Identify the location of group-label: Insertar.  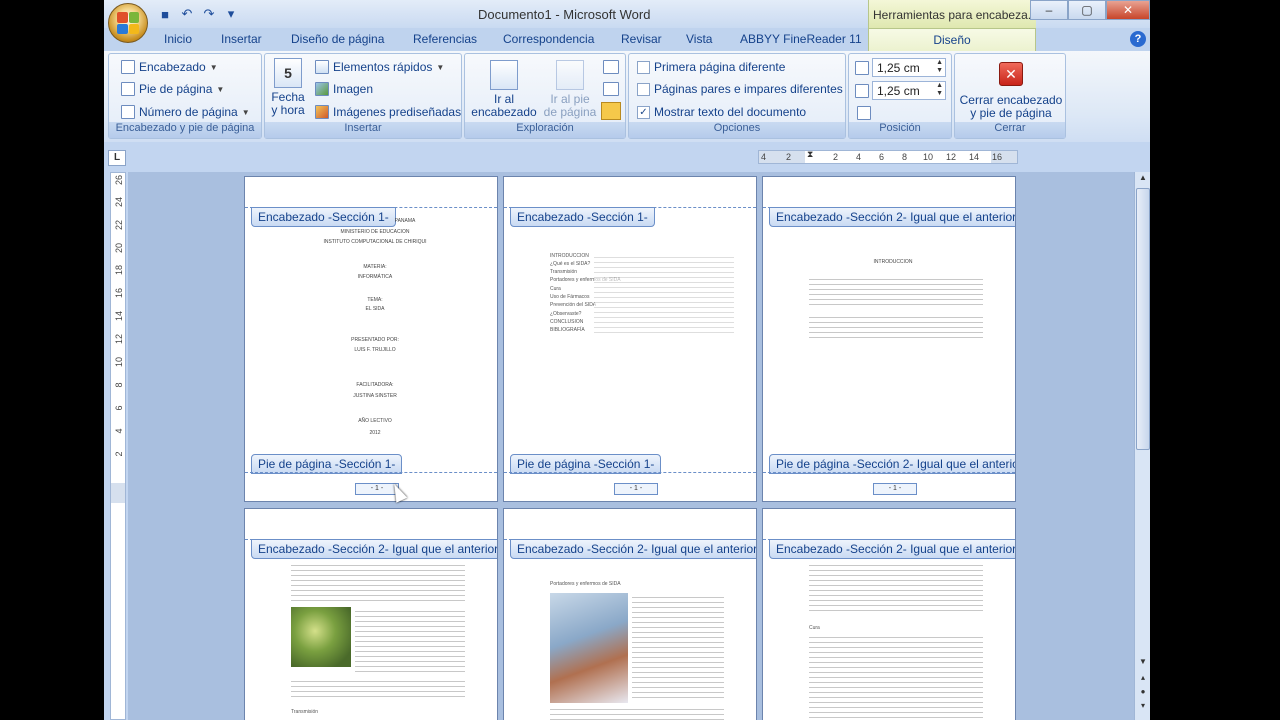
(363, 130).